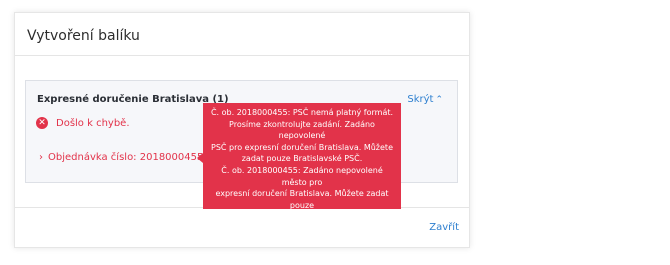 This screenshot has height=265, width=670. I want to click on order-expand-row: › Objednávka číslo: 2018000455 !, so click(129, 157).